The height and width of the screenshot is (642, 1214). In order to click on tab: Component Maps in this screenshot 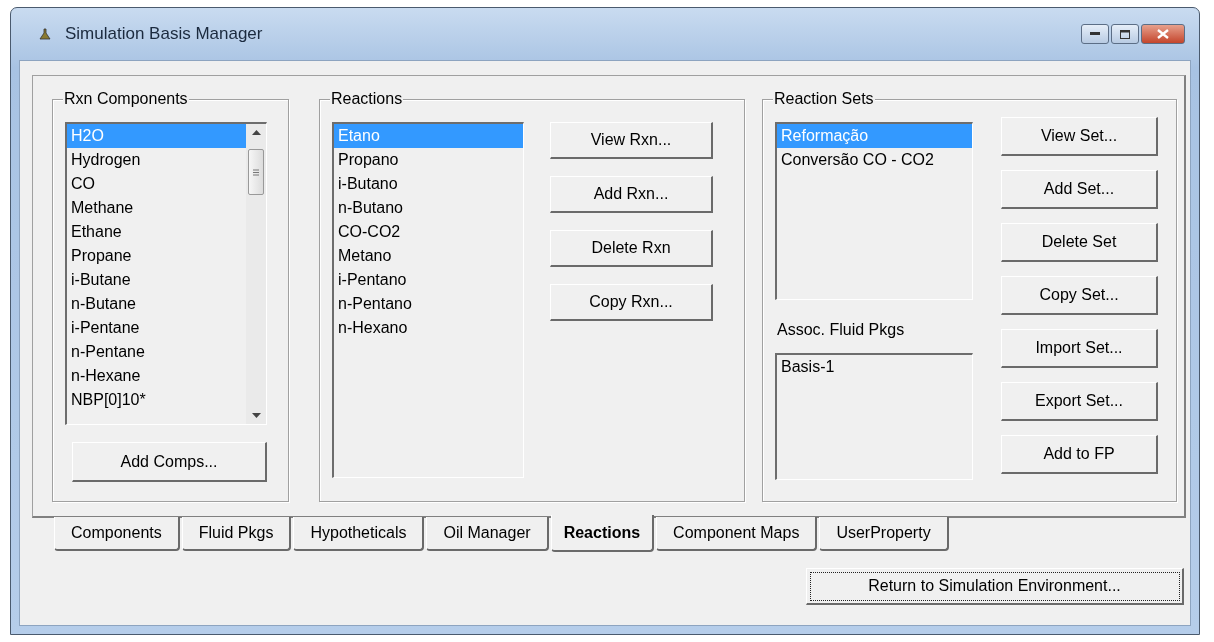, I will do `click(737, 534)`.